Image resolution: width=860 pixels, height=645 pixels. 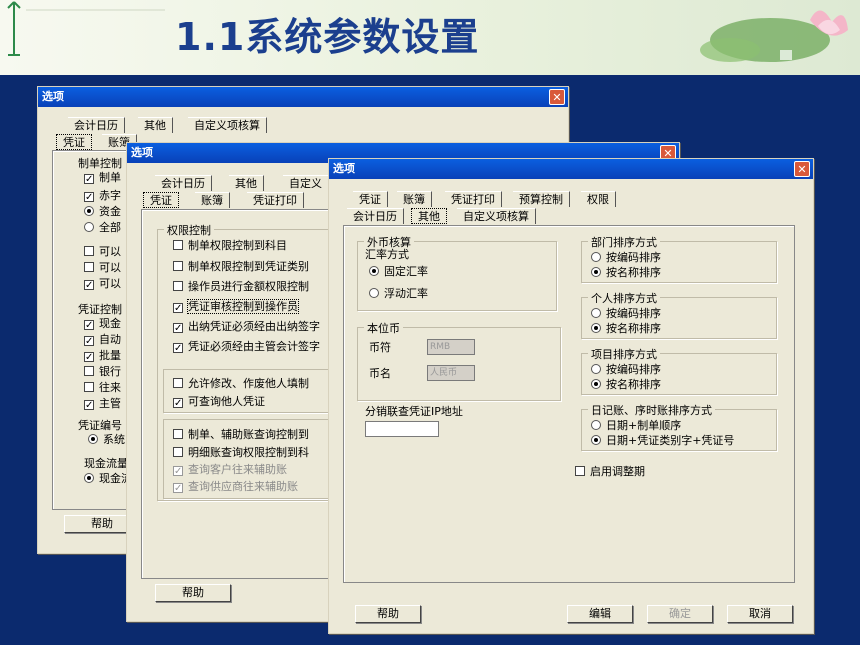 What do you see at coordinates (662, 441) in the screenshot?
I see `radio-date-voucher-type-number: 日期+凭证类别字+凭证号` at bounding box center [662, 441].